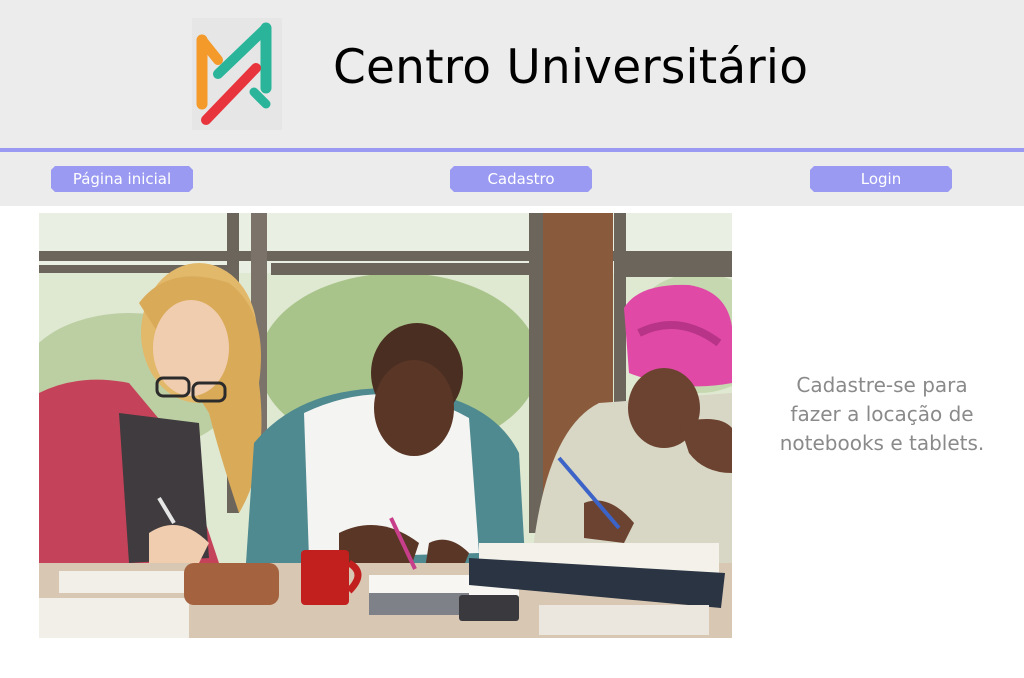 This screenshot has width=1024, height=678. I want to click on nav-home-button: Página inicial, so click(122, 179).